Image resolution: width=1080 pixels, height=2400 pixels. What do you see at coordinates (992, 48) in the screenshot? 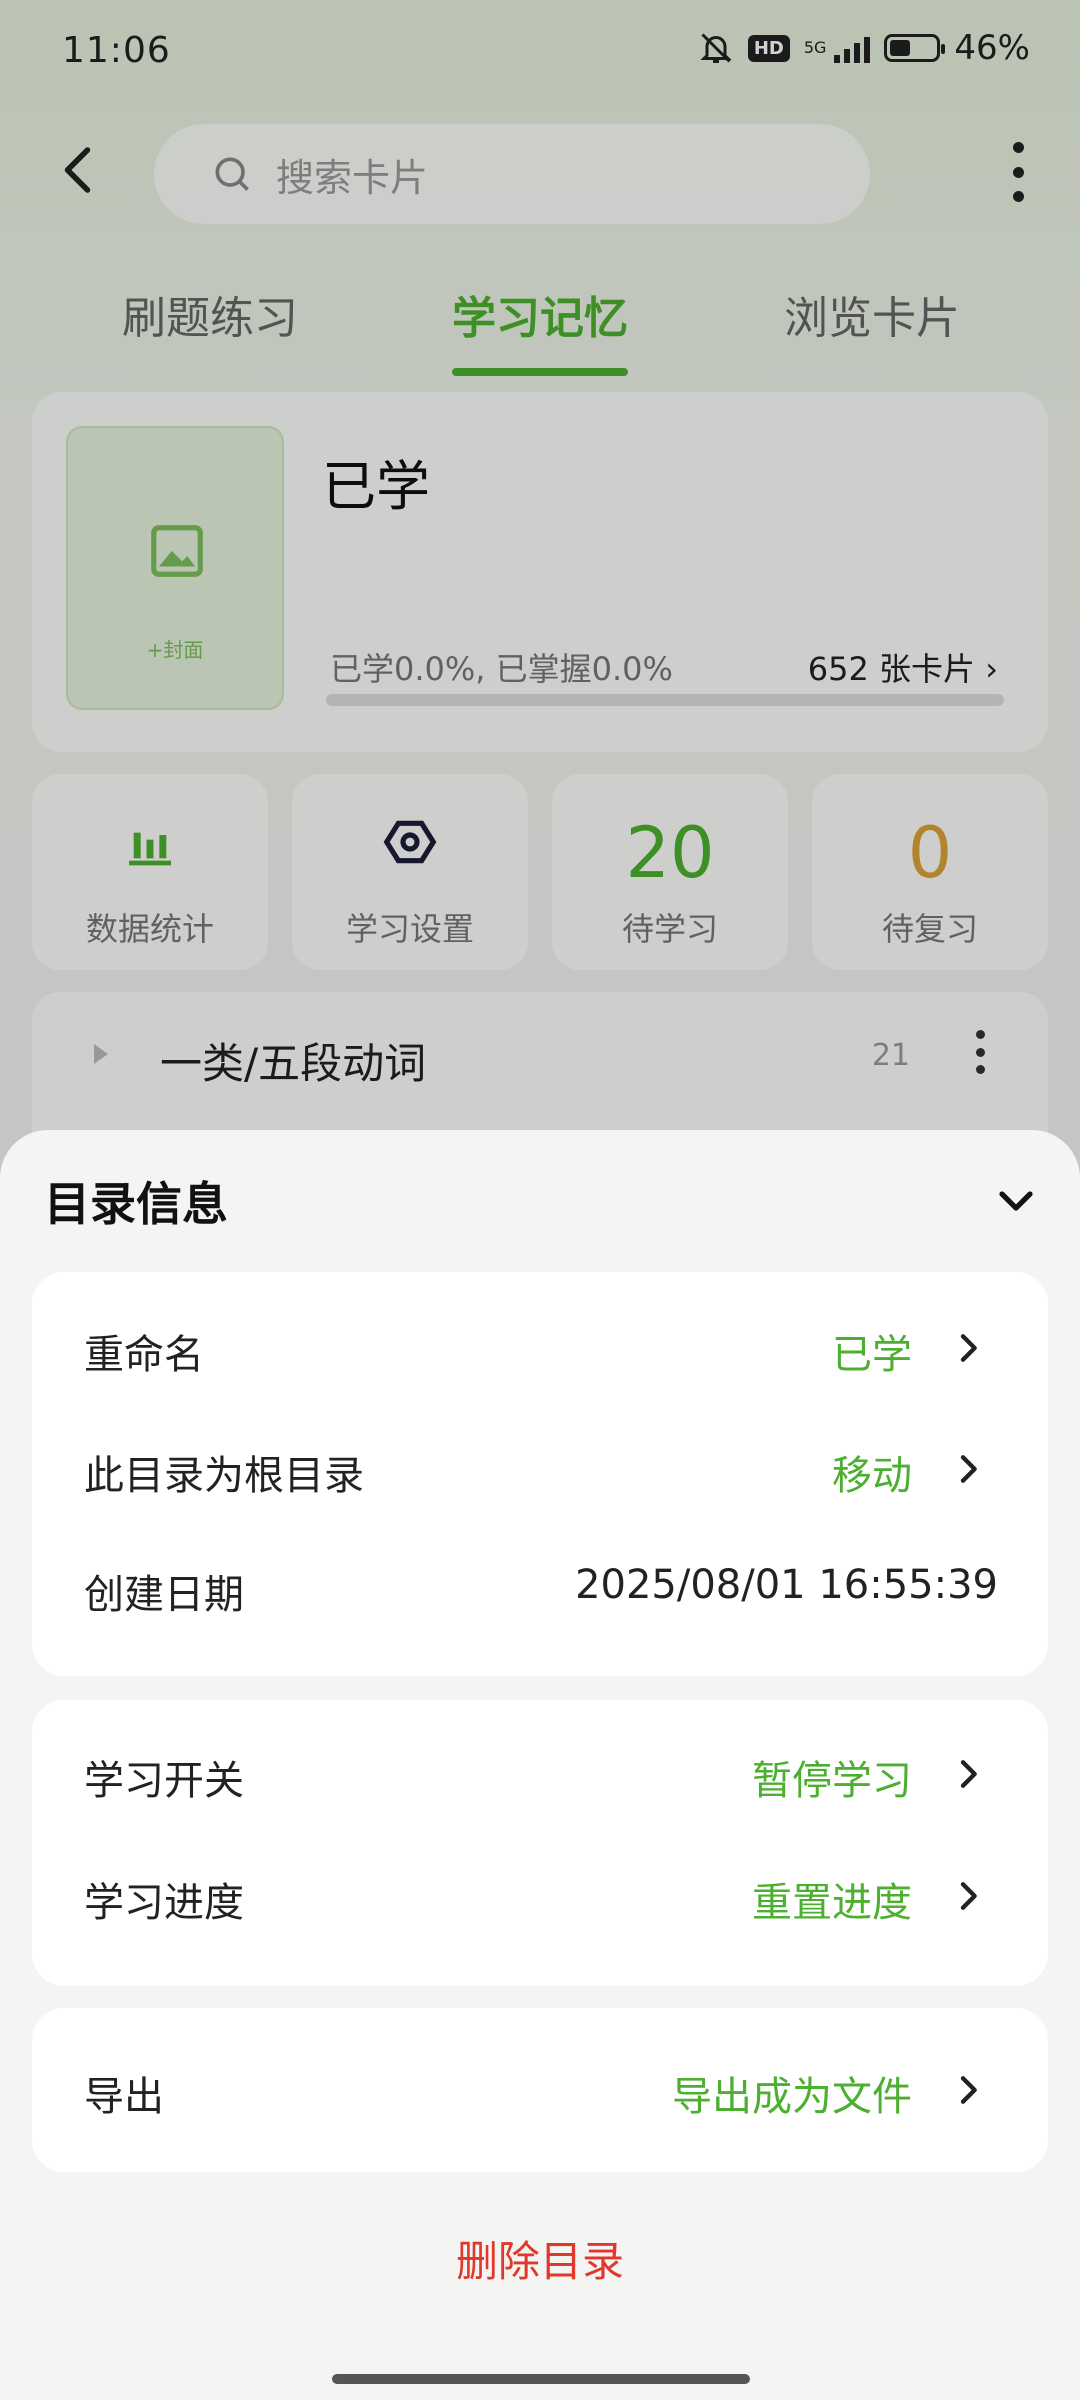
I see `battery-percent: 46%` at bounding box center [992, 48].